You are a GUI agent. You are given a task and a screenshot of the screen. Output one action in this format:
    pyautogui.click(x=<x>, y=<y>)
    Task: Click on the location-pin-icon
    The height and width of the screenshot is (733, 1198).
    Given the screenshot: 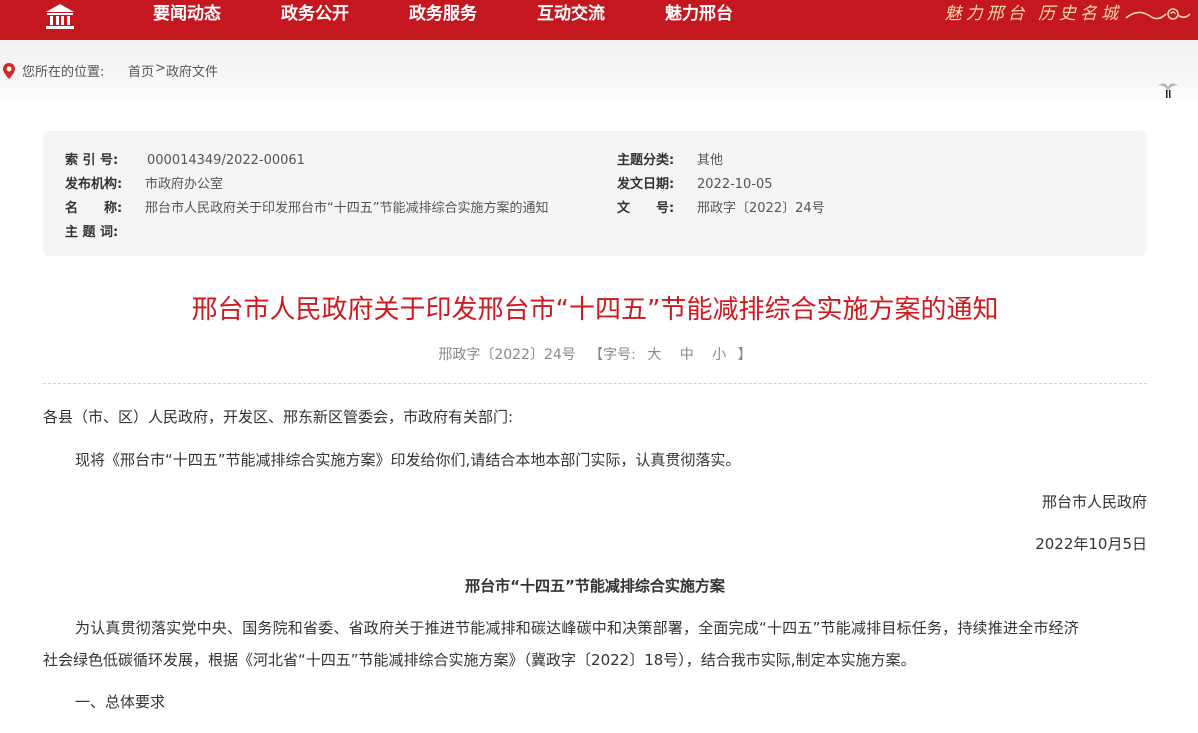 What is the action you would take?
    pyautogui.click(x=9, y=71)
    